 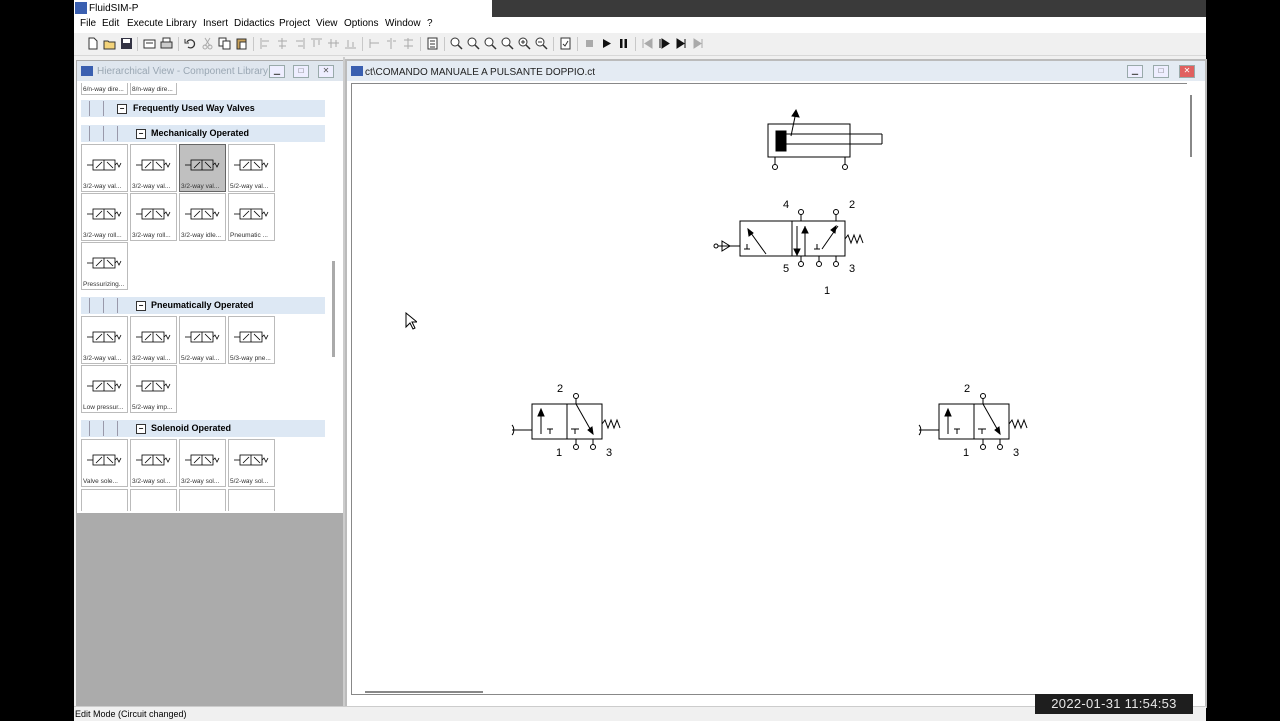 I want to click on cut-icon, so click(x=207, y=43).